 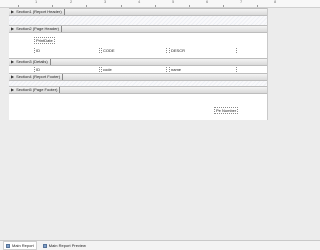 What do you see at coordinates (138, 77) in the screenshot?
I see `section-report-footer-bar: ▶ Section4 (Report Footer)` at bounding box center [138, 77].